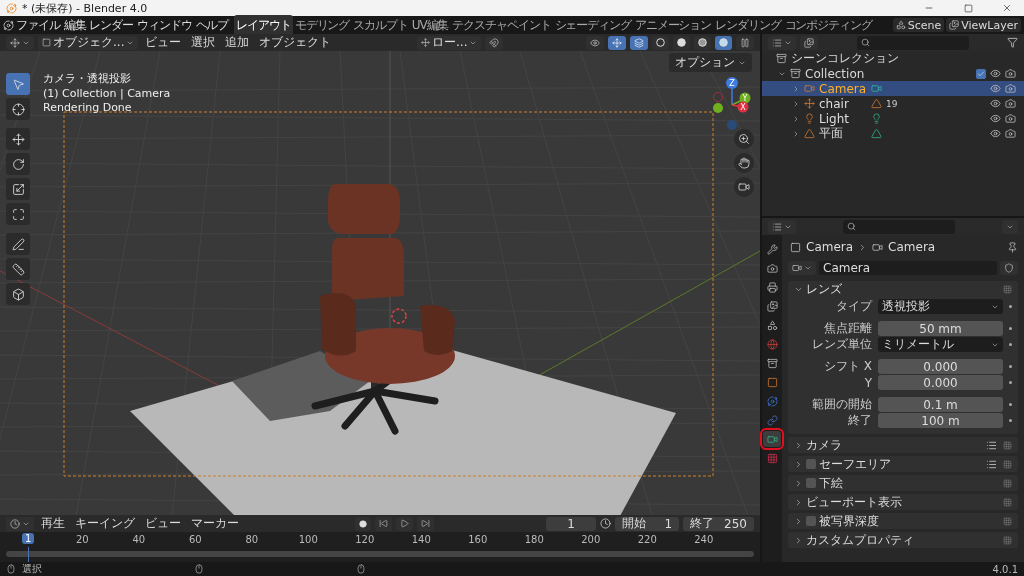 This screenshot has height=576, width=1024. I want to click on gizmo-button, so click(617, 42).